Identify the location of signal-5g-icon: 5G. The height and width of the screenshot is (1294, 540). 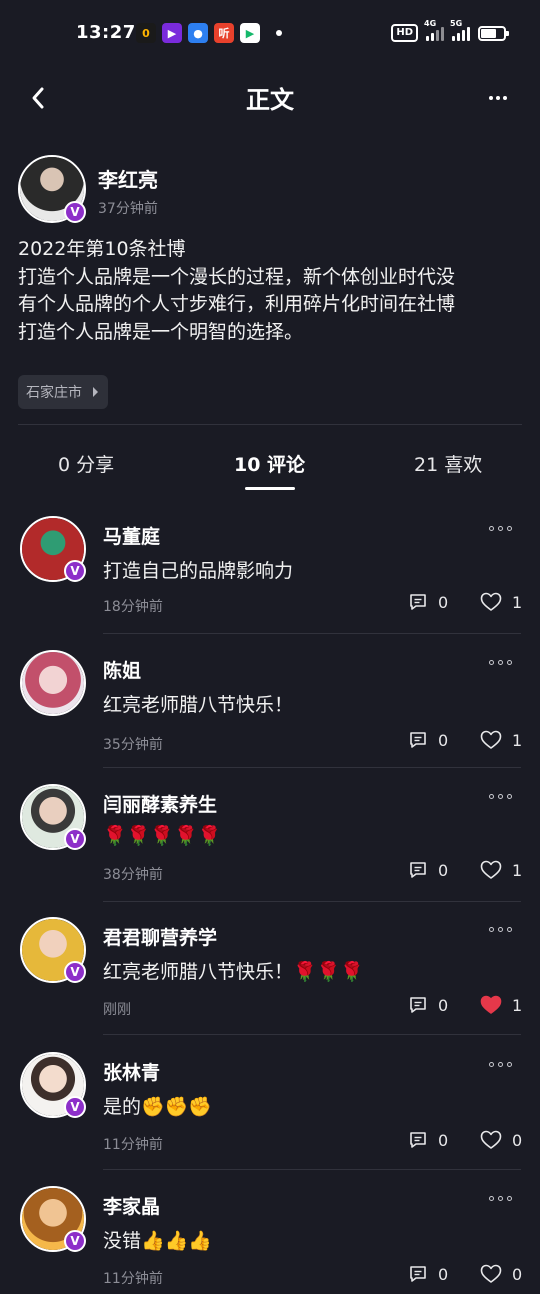
(460, 30).